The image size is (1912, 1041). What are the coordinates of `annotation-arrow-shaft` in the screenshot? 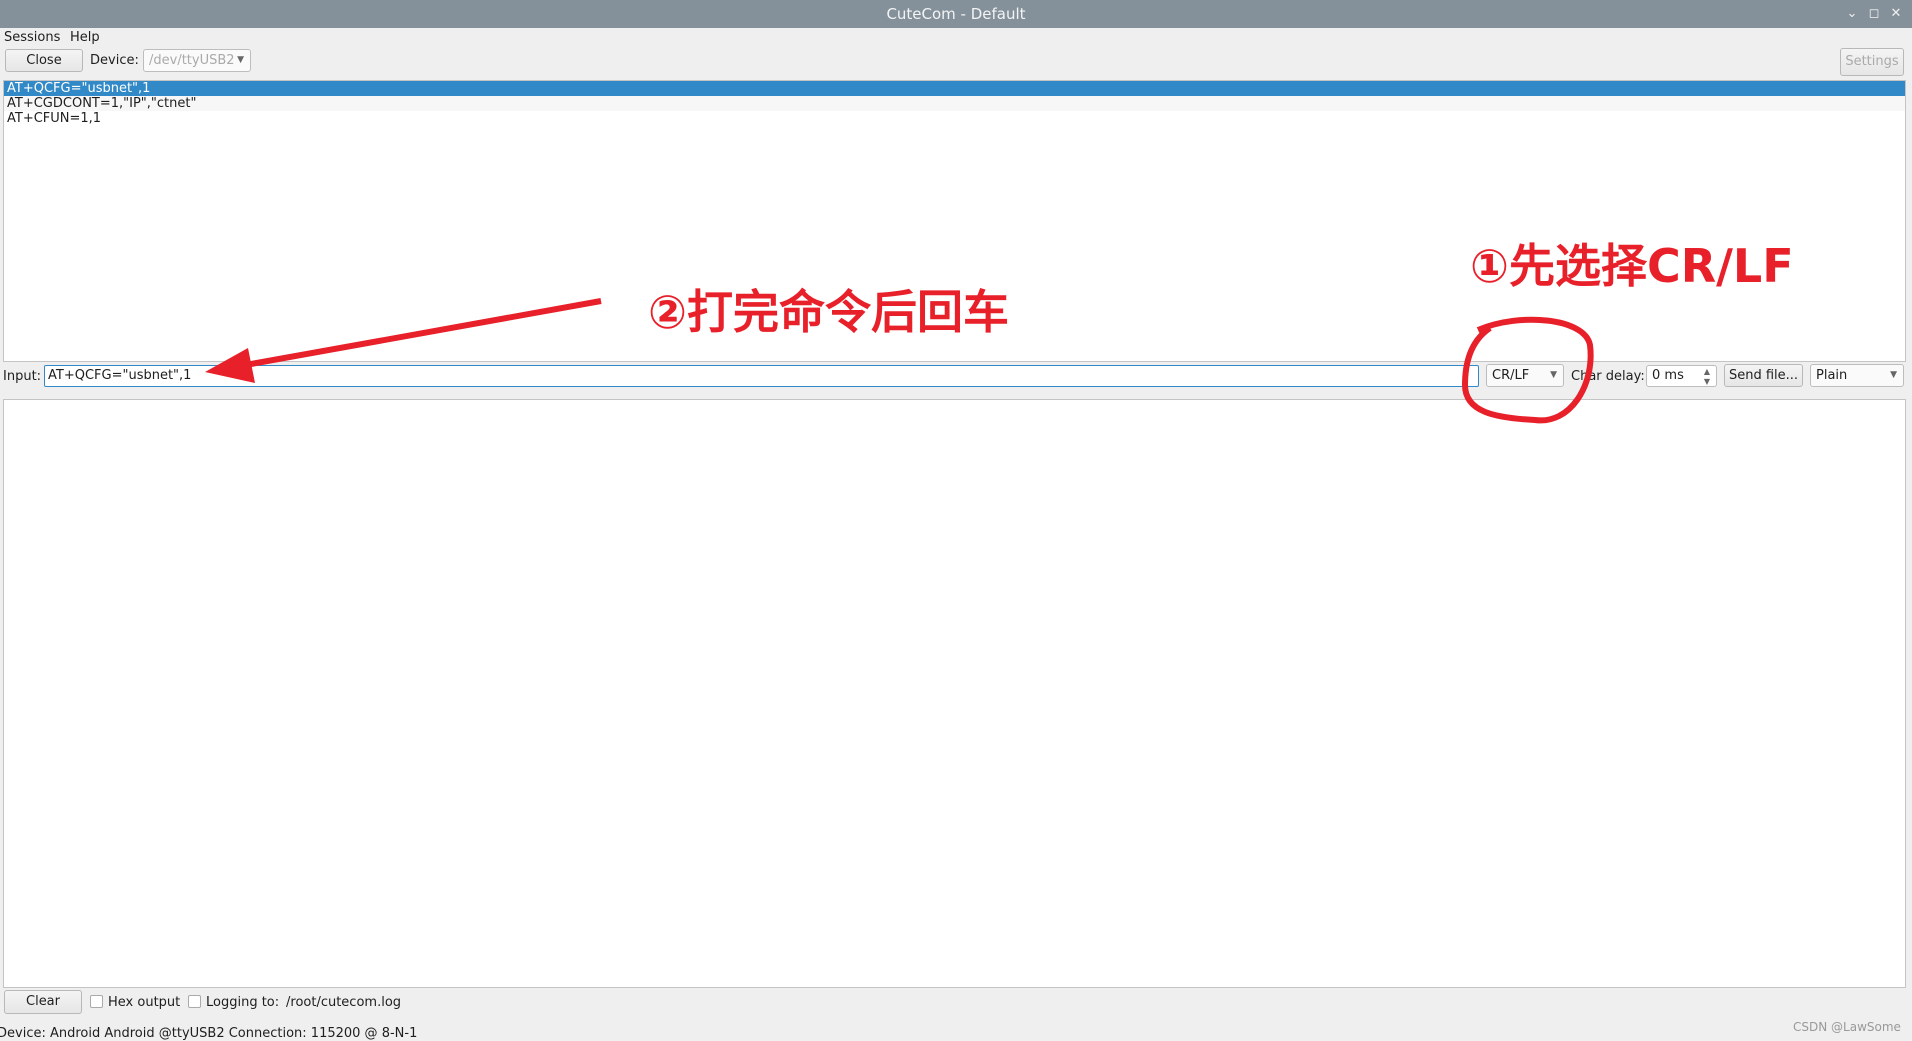 It's located at (420, 333).